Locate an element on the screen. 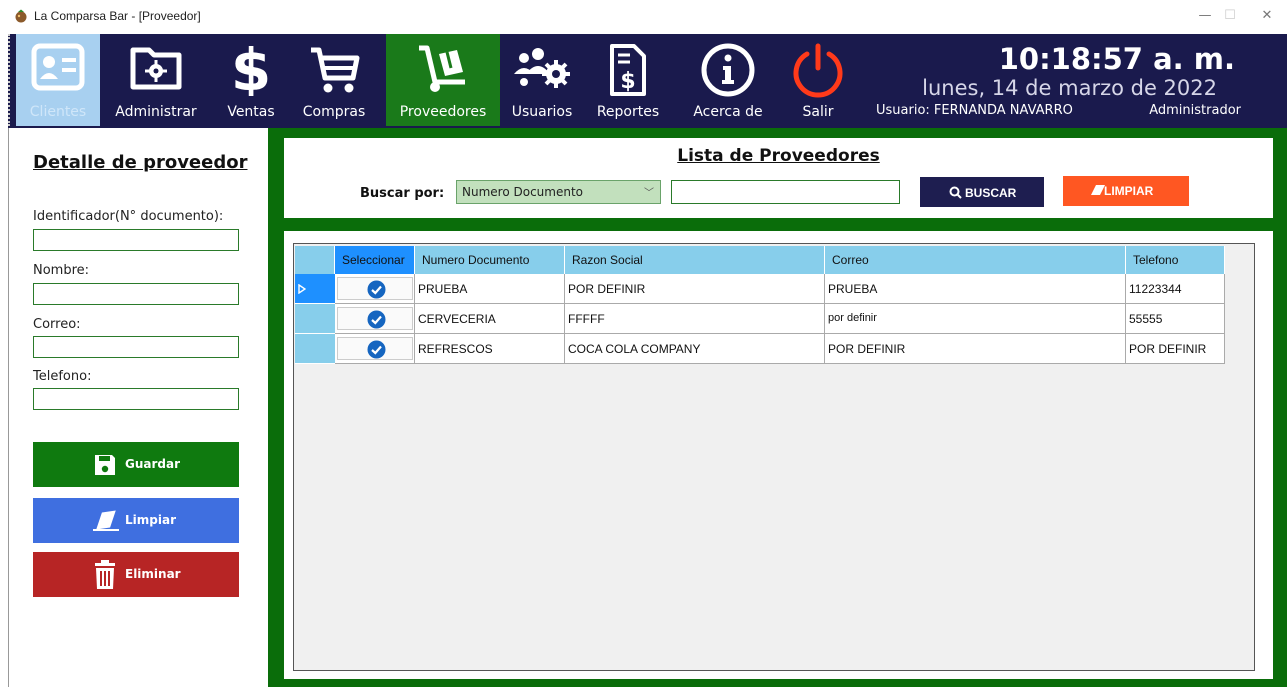 This screenshot has width=1287, height=687. clear-search-button: LIMPIAR is located at coordinates (1126, 191).